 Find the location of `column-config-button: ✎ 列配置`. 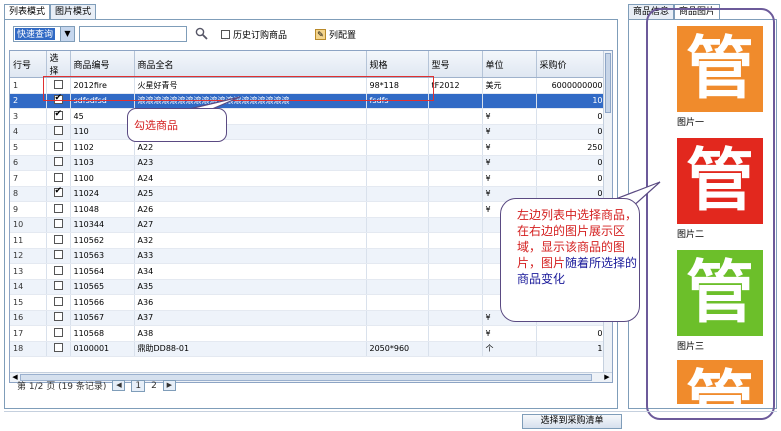

column-config-button: ✎ 列配置 is located at coordinates (335, 34).